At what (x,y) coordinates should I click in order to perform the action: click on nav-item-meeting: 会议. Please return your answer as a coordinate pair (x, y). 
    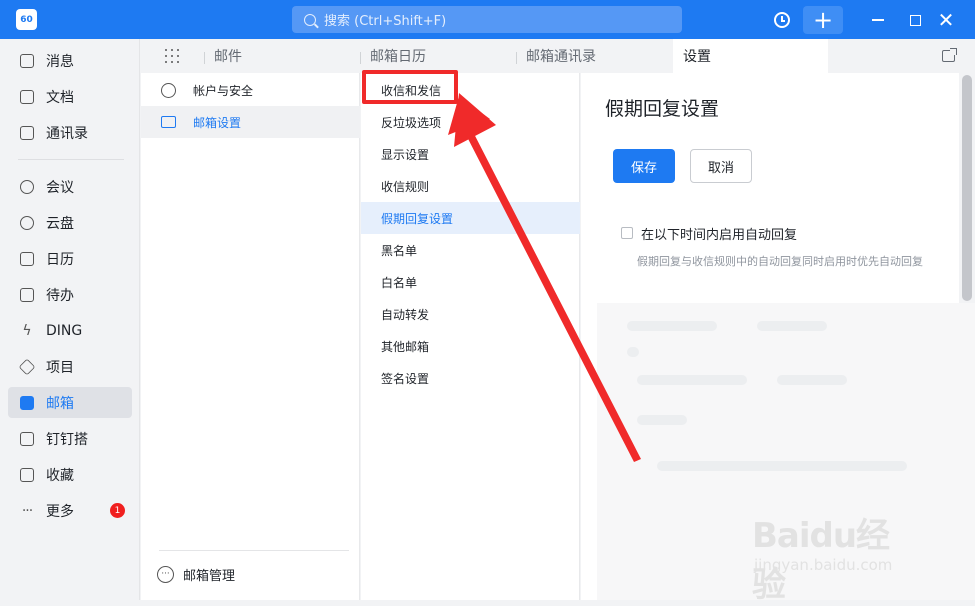
    Looking at the image, I should click on (70, 186).